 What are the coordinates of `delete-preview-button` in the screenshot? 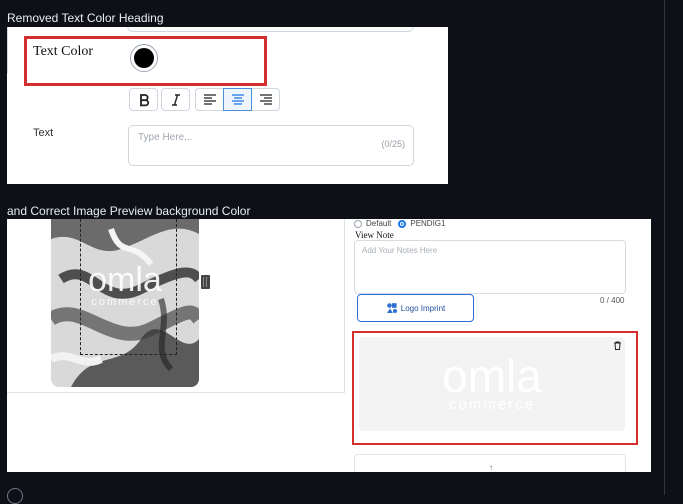 It's located at (617, 346).